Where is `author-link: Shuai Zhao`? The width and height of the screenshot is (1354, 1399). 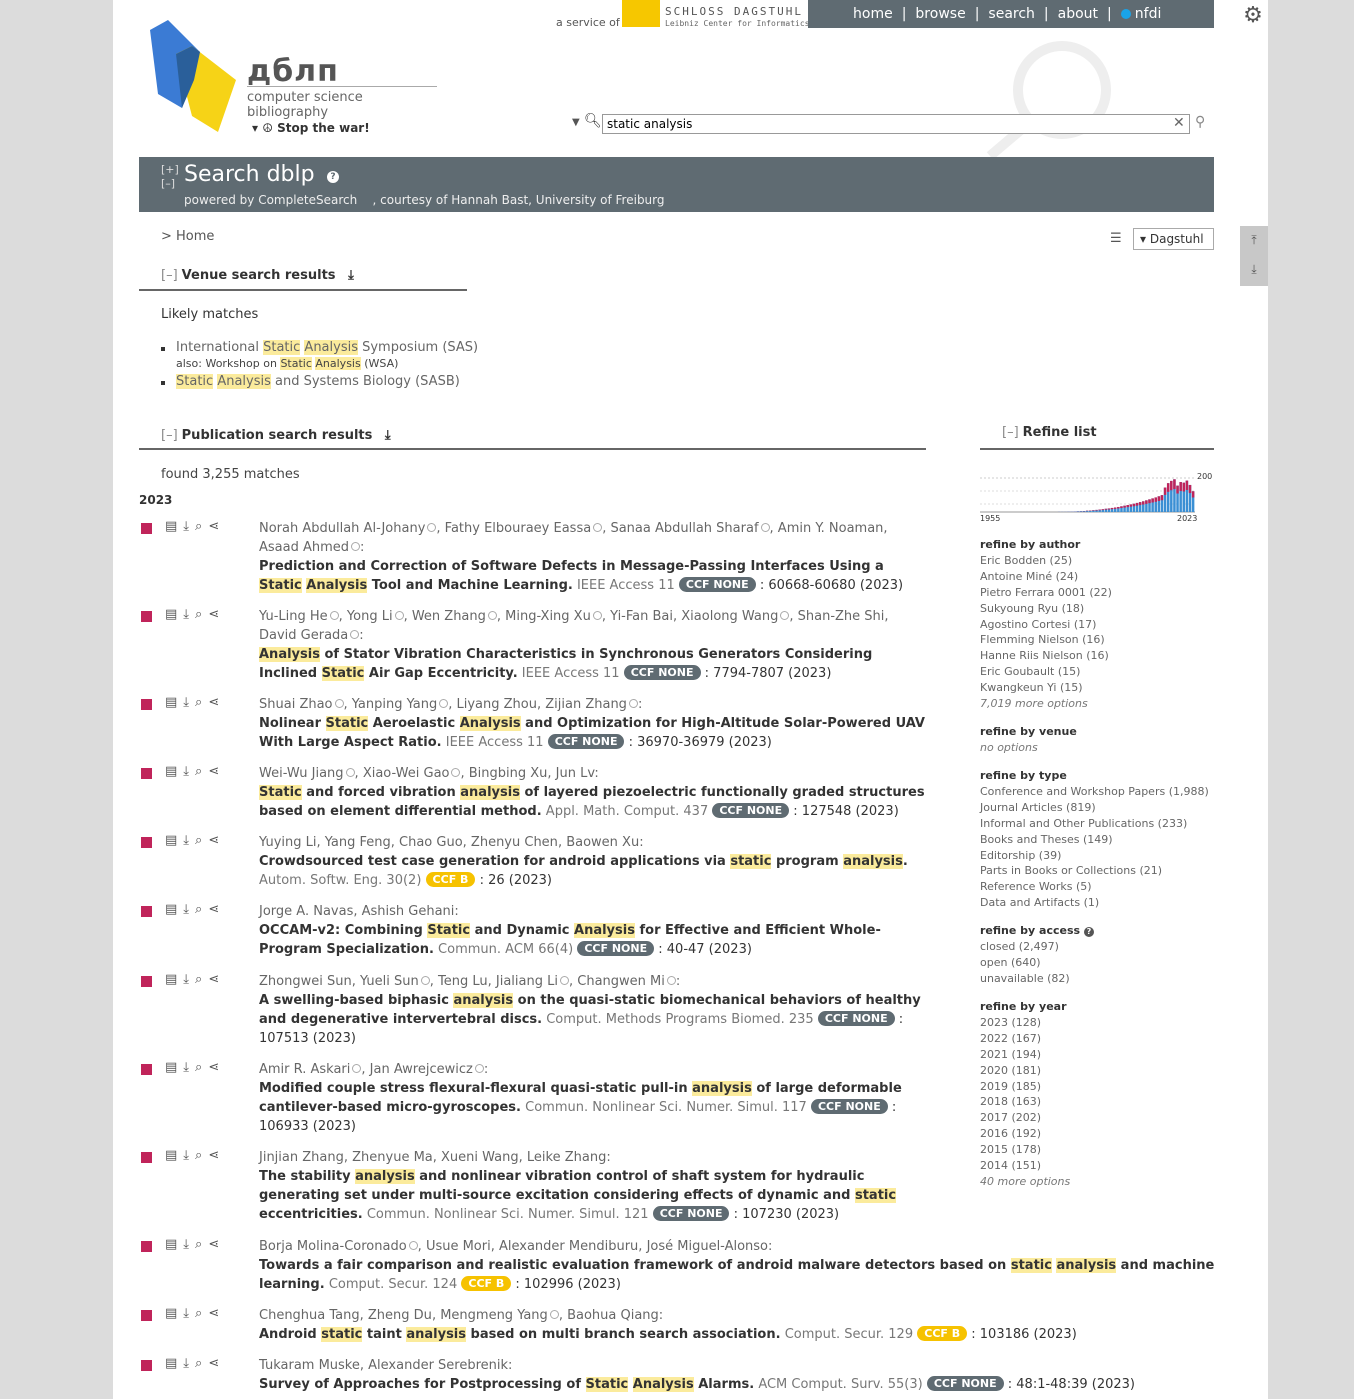
author-link: Shuai Zhao is located at coordinates (296, 704).